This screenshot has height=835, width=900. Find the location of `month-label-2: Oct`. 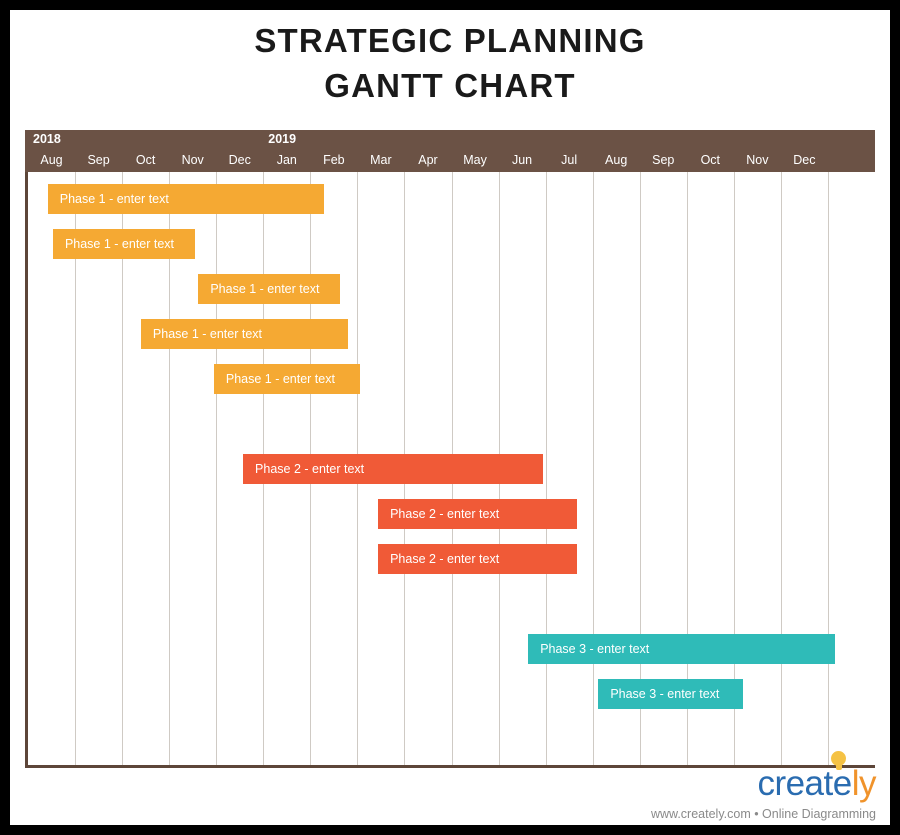

month-label-2: Oct is located at coordinates (145, 160).